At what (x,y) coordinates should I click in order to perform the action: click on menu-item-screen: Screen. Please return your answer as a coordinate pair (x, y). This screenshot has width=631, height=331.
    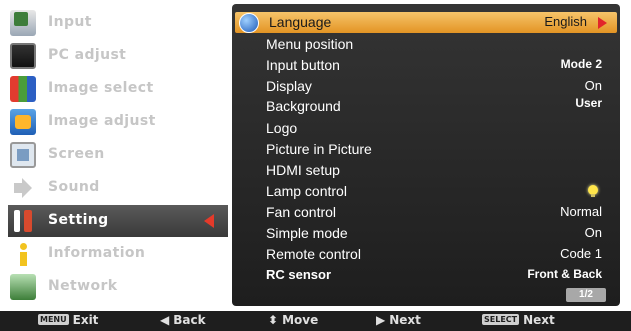
    Looking at the image, I should click on (118, 155).